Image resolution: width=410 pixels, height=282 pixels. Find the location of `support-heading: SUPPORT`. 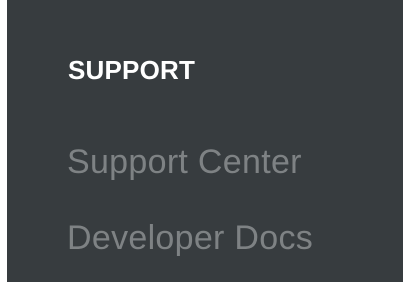

support-heading: SUPPORT is located at coordinates (132, 70).